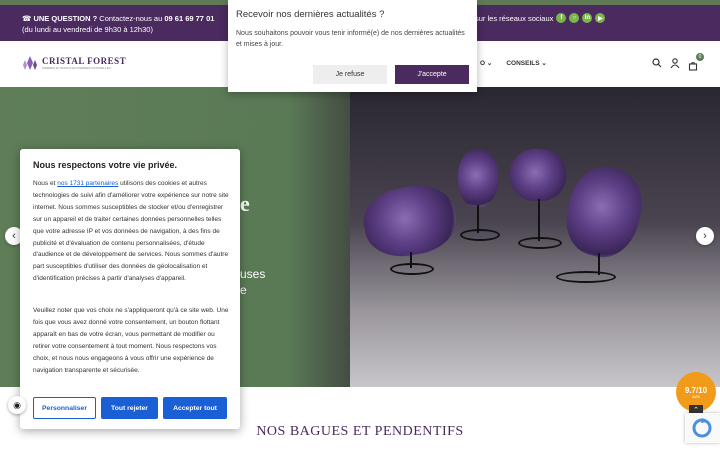 This screenshot has width=720, height=450. What do you see at coordinates (76, 68) in the screenshot?
I see `logo-tagline: PIERRES ET BIJOUX EN PIERRES NATURELLES` at bounding box center [76, 68].